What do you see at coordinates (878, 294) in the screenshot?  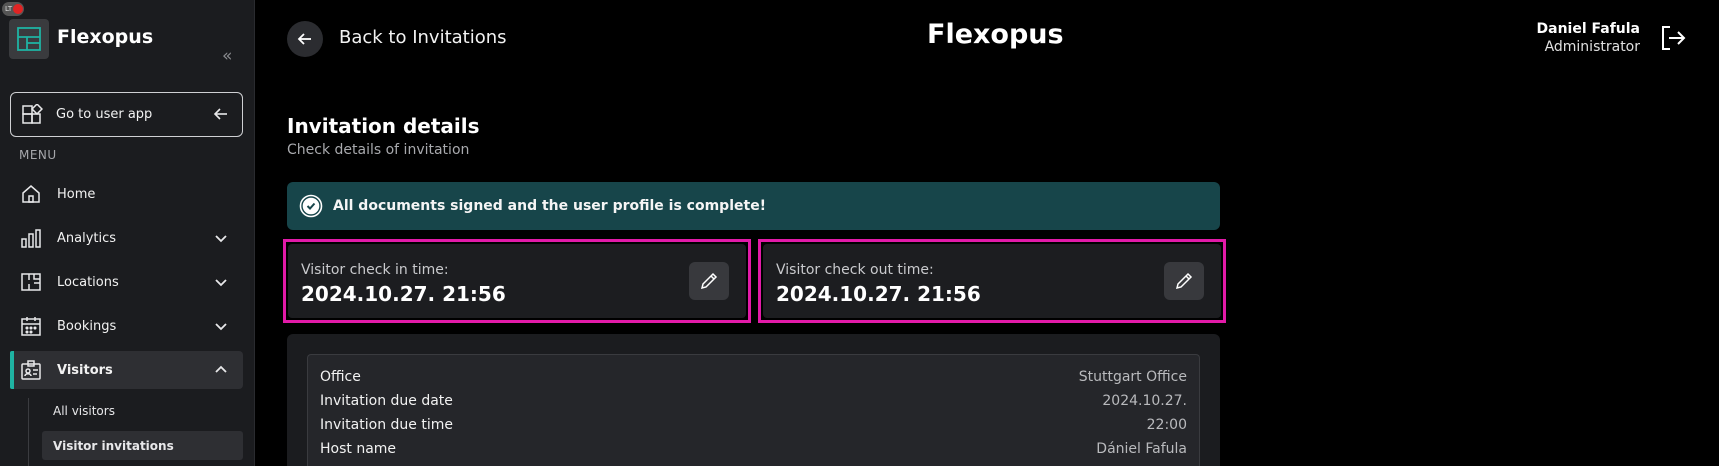 I see `check-out-value: 2024.10.27. 21:56` at bounding box center [878, 294].